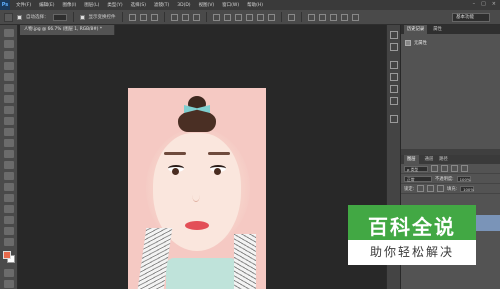  Describe the element at coordinates (9, 176) in the screenshot. I see `dodge-tool-icon` at that location.